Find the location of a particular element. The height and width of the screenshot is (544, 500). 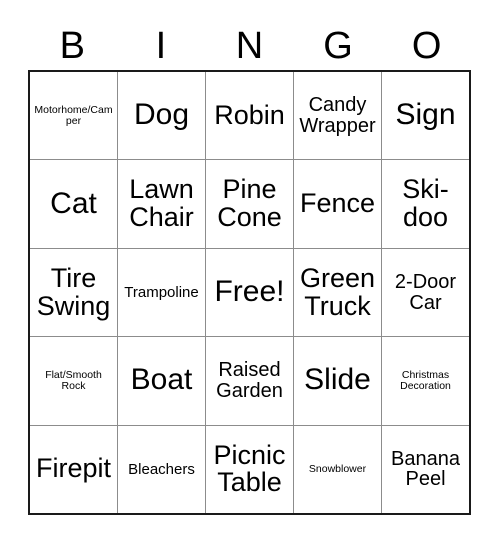

bingo-cell: 2-Door Car is located at coordinates (425, 292).